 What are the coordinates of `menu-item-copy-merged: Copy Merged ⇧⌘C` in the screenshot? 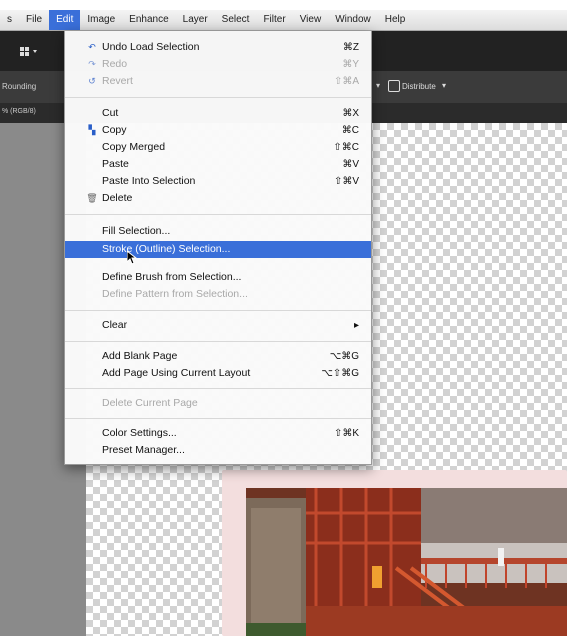 It's located at (218, 147).